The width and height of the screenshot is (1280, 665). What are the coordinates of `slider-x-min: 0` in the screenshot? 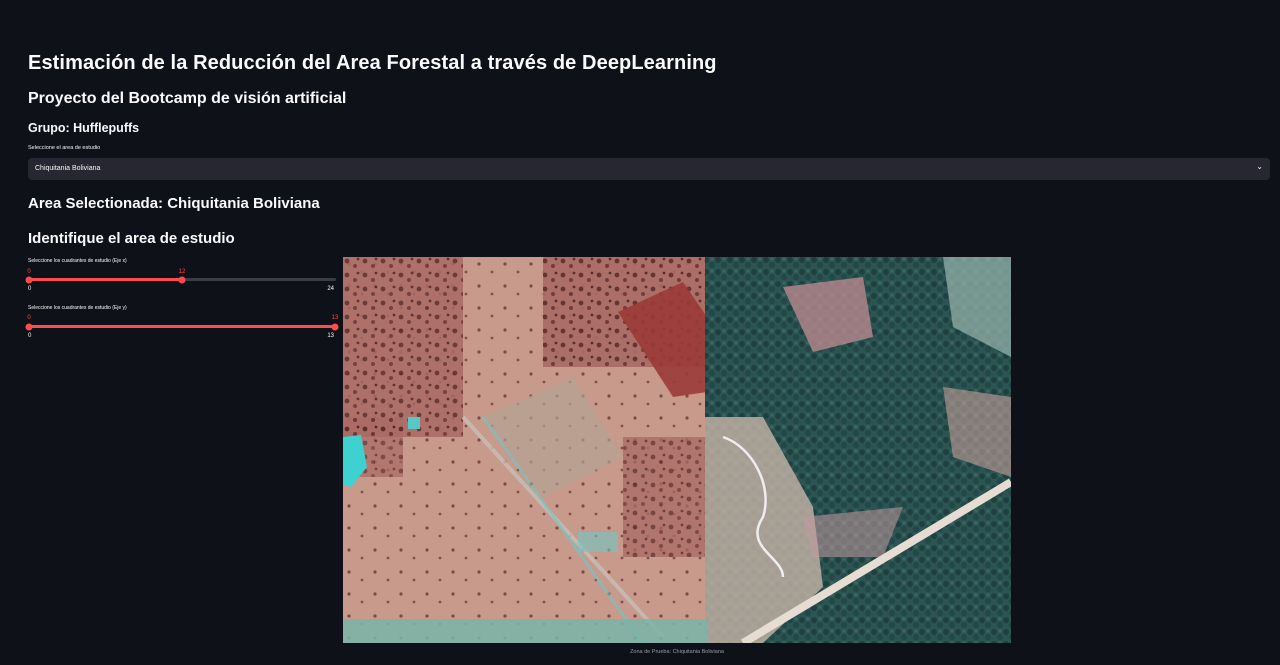 It's located at (30, 289).